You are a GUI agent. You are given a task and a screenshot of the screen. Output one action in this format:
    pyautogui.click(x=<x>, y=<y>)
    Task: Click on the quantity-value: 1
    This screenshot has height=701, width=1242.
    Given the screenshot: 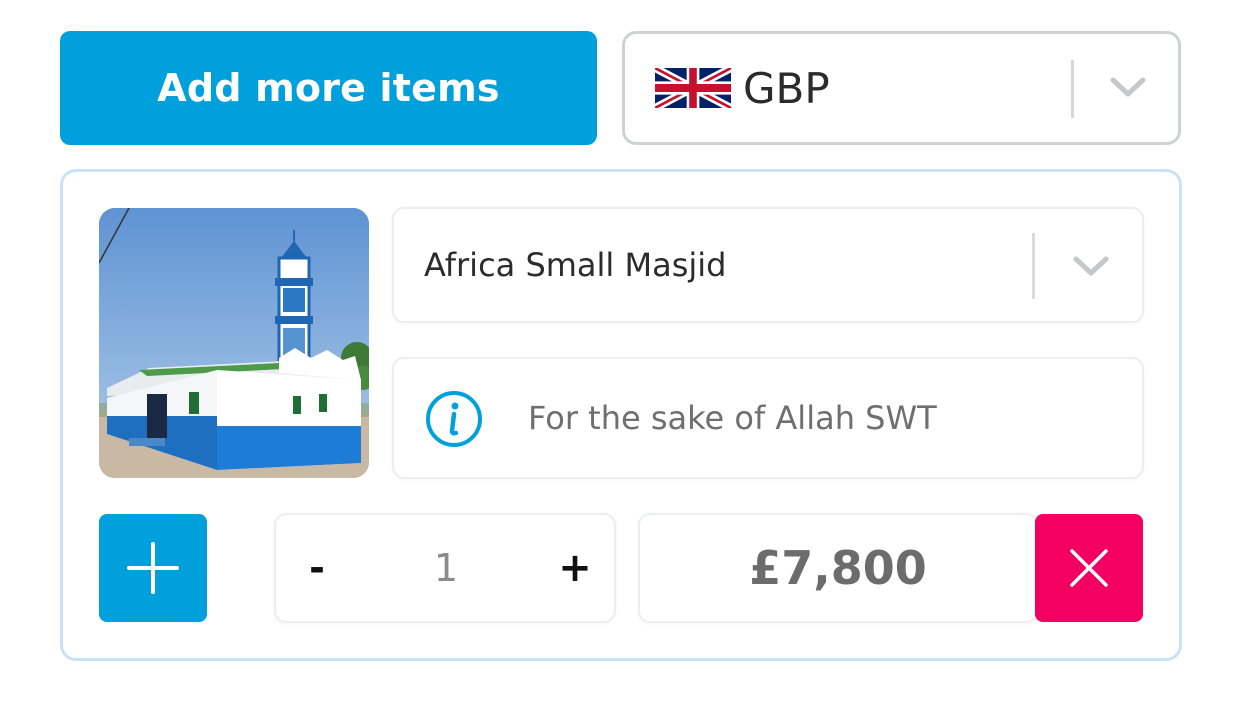 What is the action you would take?
    pyautogui.click(x=446, y=568)
    